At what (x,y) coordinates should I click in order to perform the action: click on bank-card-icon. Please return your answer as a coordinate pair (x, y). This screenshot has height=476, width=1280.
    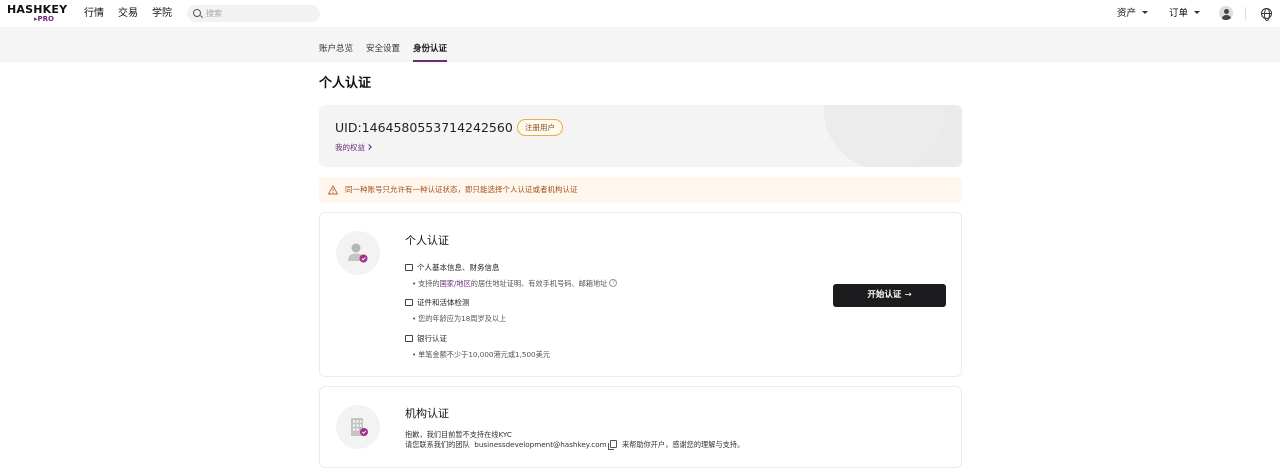
    Looking at the image, I should click on (409, 338).